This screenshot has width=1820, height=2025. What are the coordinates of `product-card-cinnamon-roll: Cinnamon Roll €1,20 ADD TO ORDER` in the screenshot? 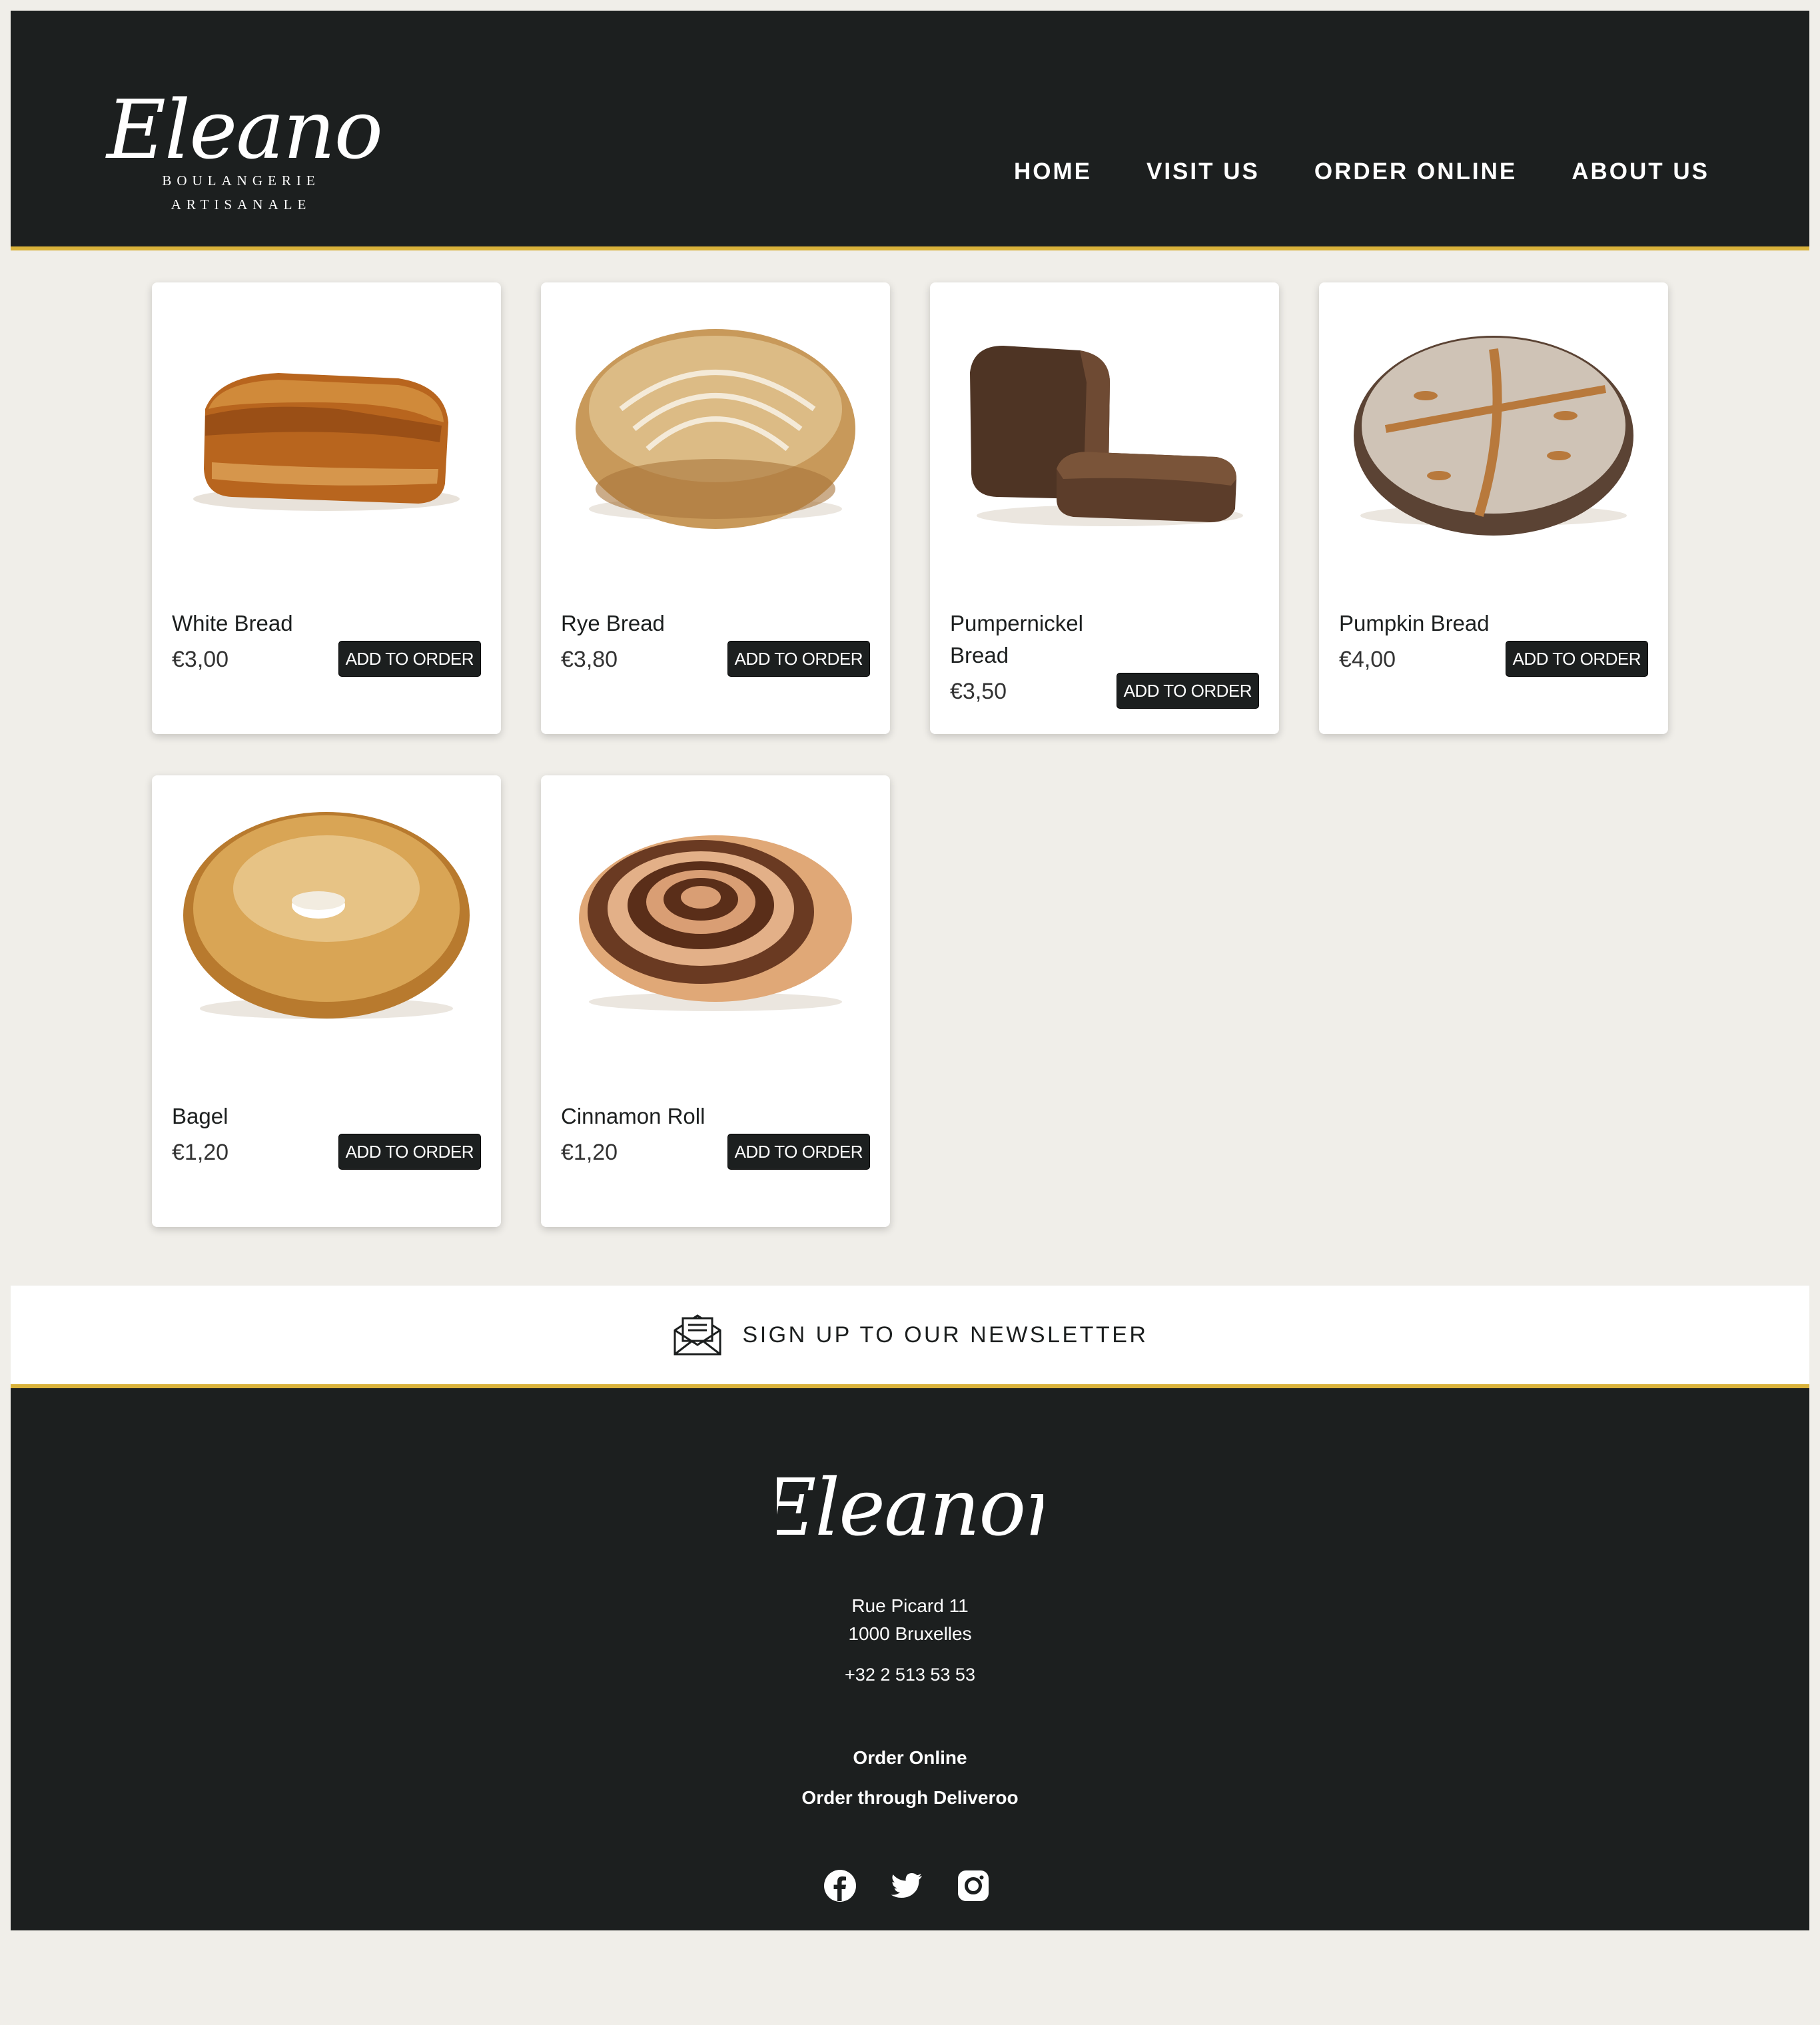 It's located at (715, 1001).